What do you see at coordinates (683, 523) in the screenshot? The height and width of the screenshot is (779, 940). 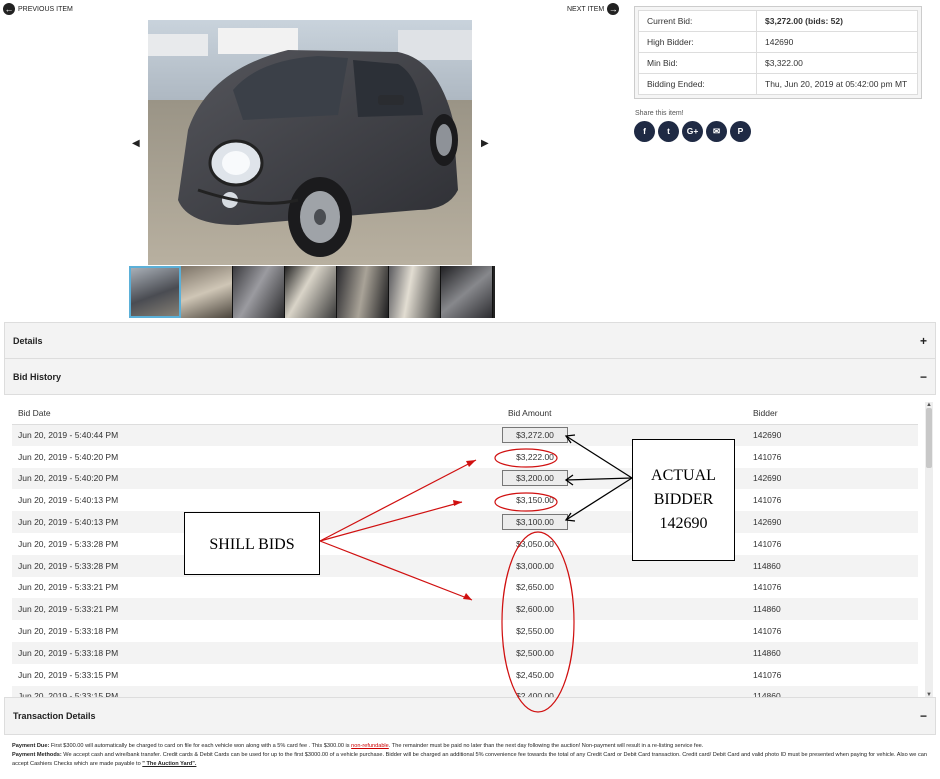 I see `actual-bidder-line-3: 142690` at bounding box center [683, 523].